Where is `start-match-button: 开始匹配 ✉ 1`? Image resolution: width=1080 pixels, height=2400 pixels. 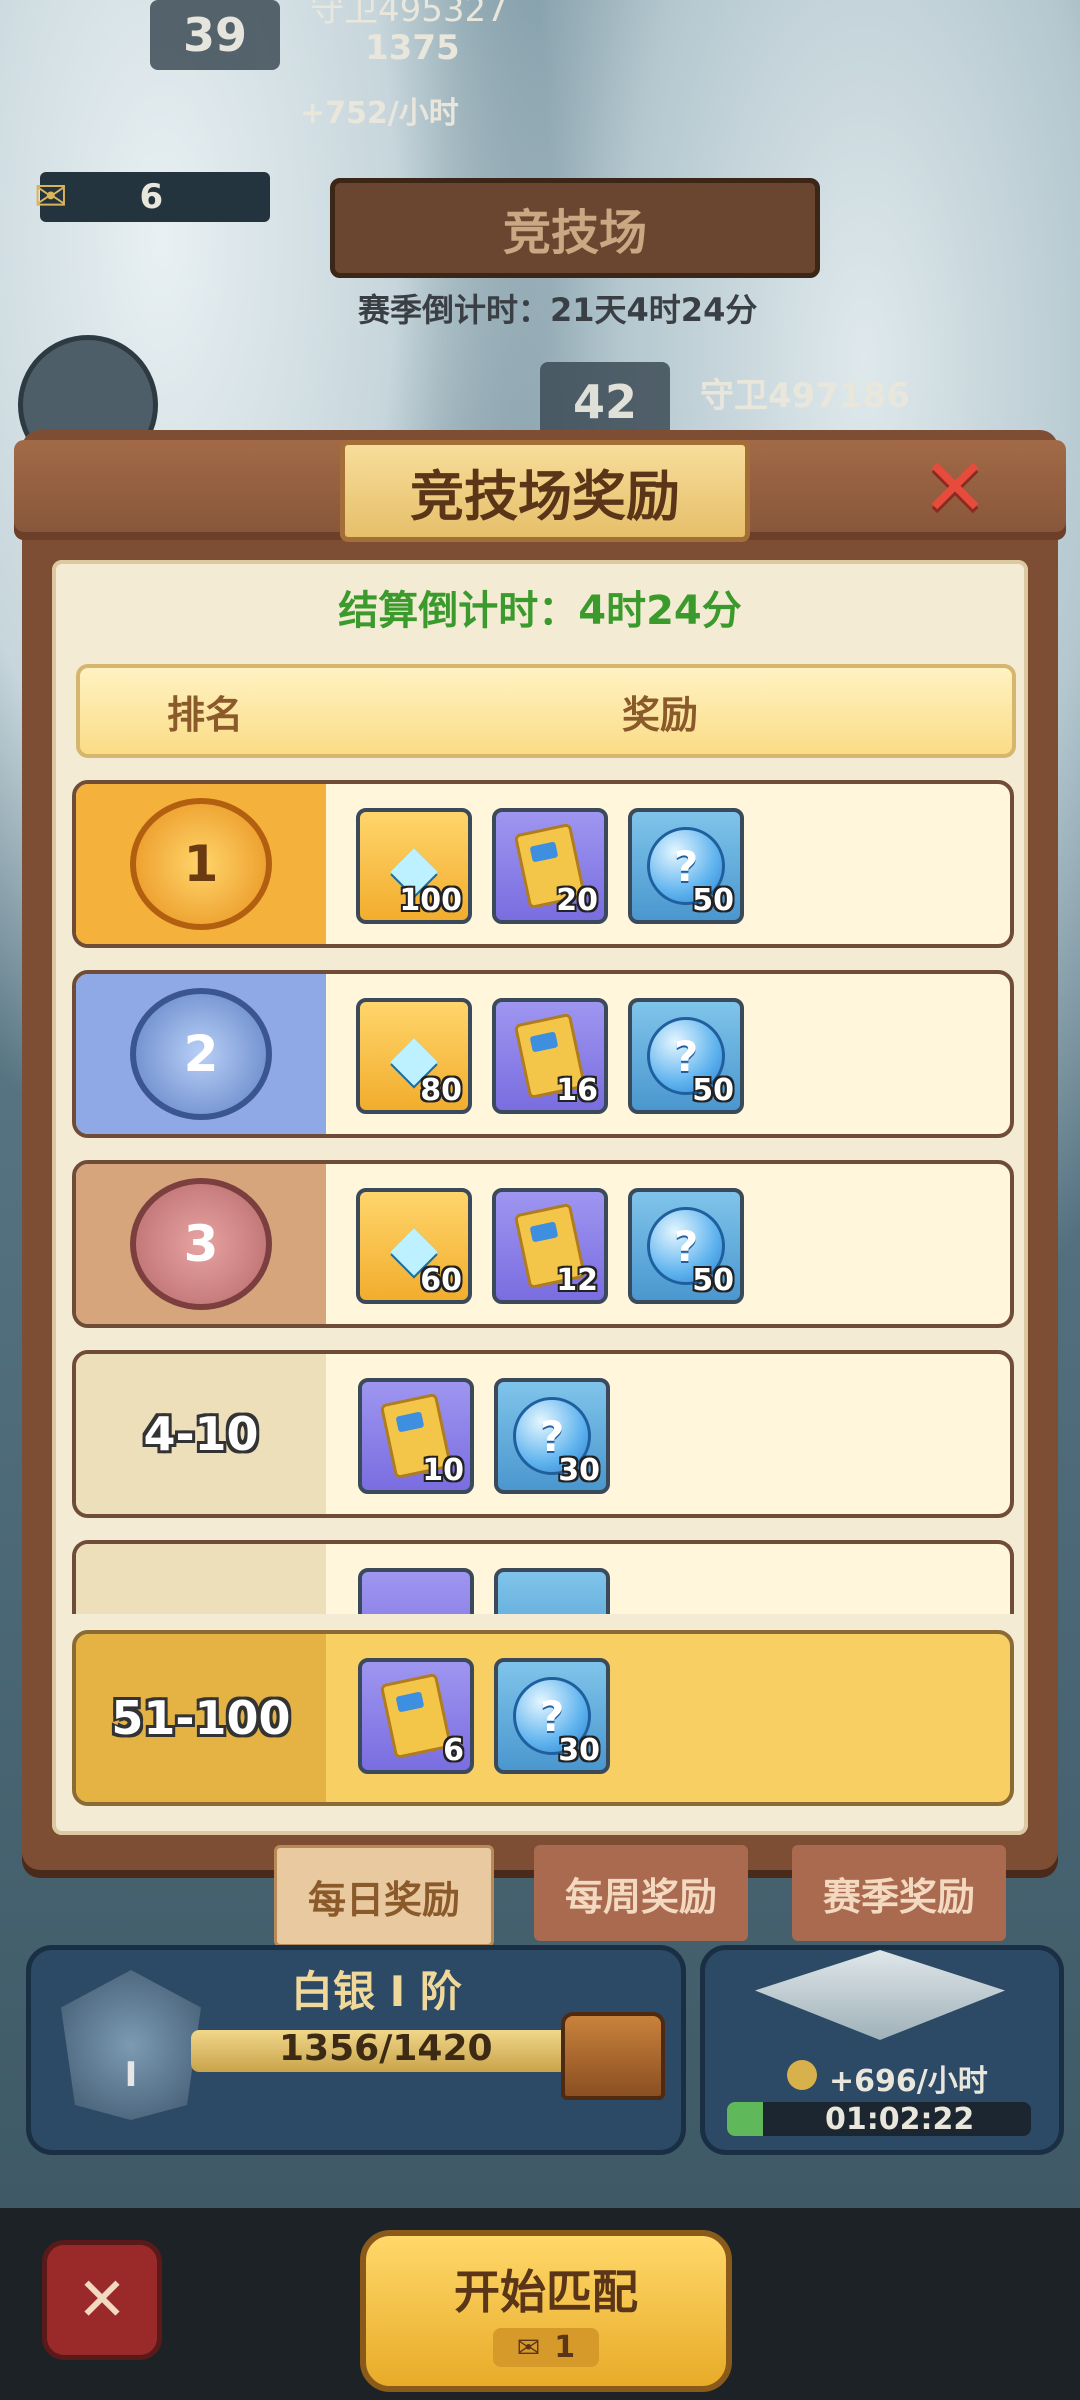 start-match-button: 开始匹配 ✉ 1 is located at coordinates (546, 2311).